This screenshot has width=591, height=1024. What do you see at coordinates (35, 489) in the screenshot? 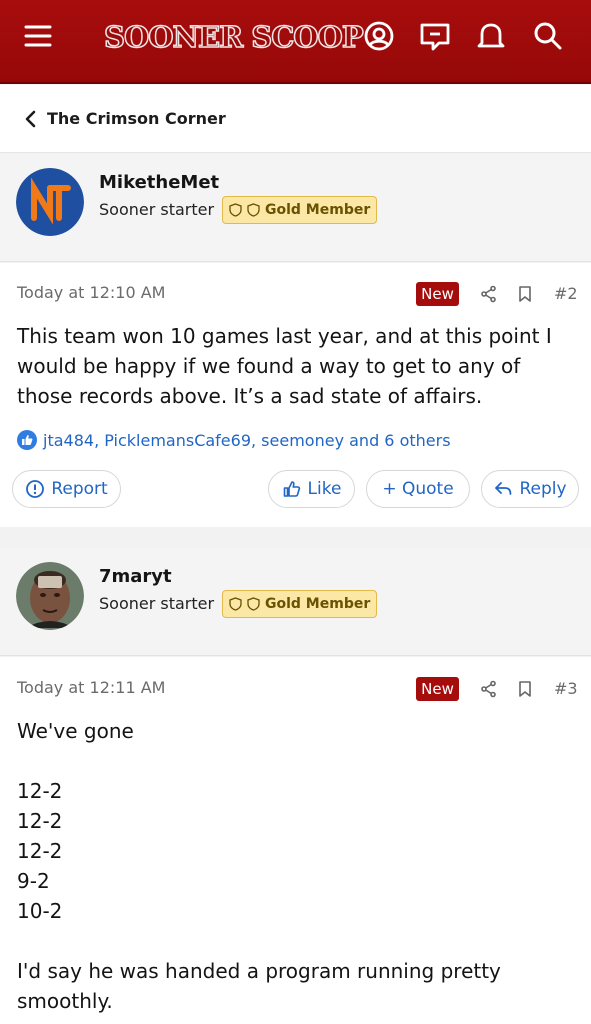
I see `alert-circle-icon` at bounding box center [35, 489].